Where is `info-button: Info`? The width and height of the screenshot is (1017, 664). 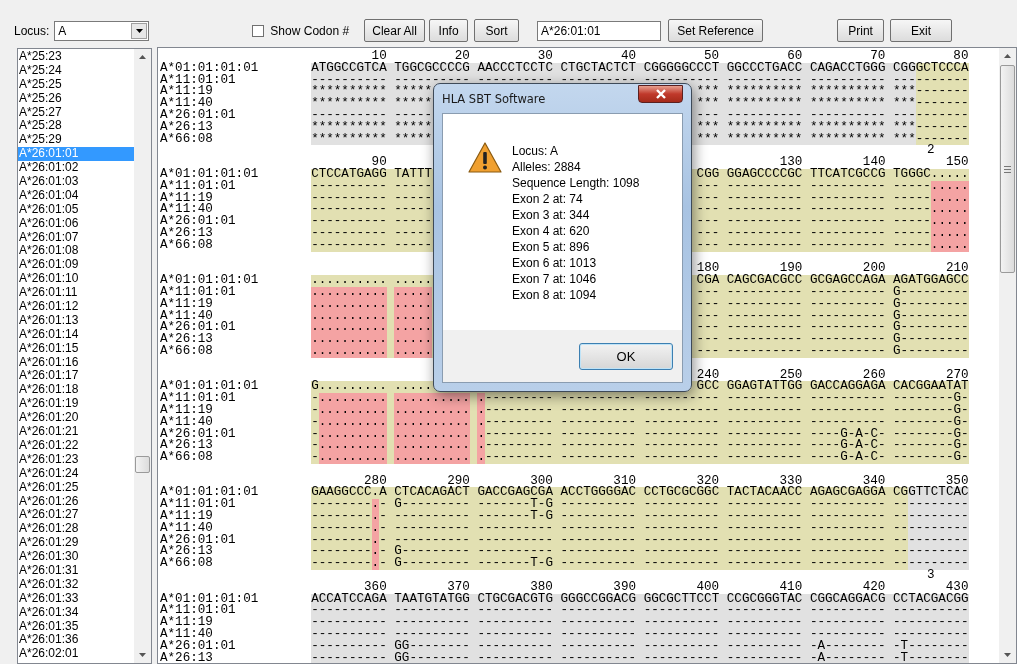
info-button: Info is located at coordinates (449, 30).